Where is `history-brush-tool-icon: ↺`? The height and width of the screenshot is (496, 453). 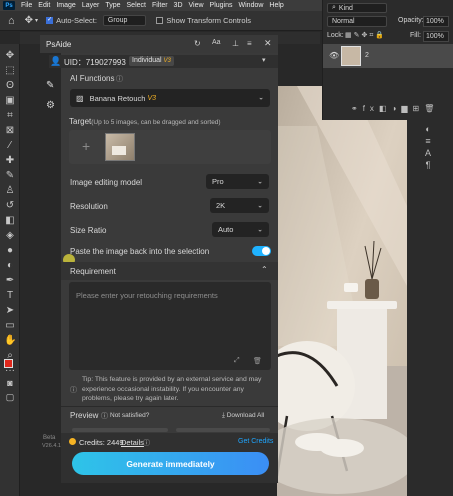
history-brush-tool-icon: ↺ is located at coordinates (10, 206).